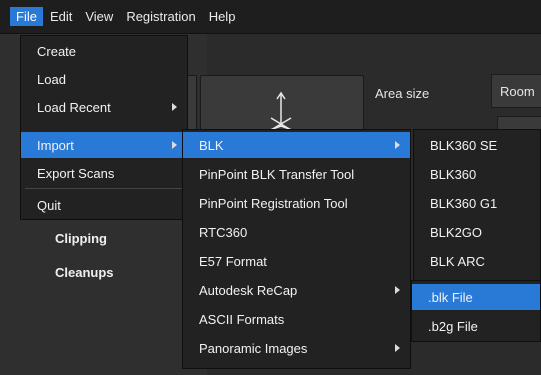 The image size is (541, 375). What do you see at coordinates (296, 261) in the screenshot?
I see `menu-item-e57: E57 Format` at bounding box center [296, 261].